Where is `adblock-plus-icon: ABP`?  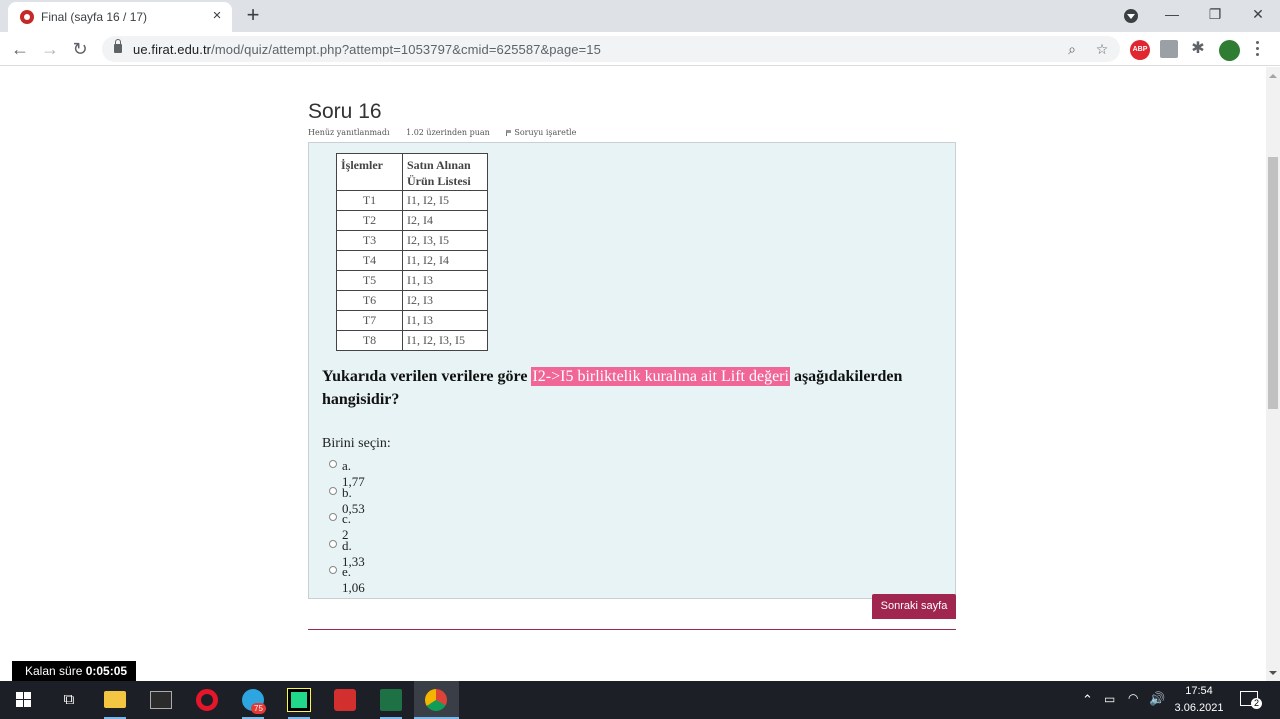 adblock-plus-icon: ABP is located at coordinates (1140, 50).